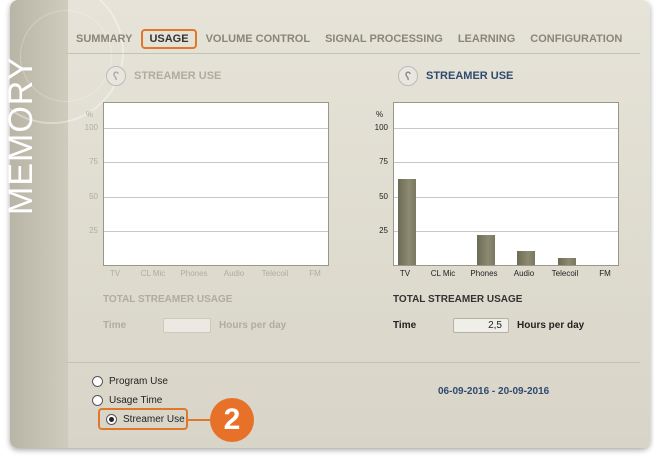 This screenshot has height=458, width=654. Describe the element at coordinates (116, 76) in the screenshot. I see `left-ear-icon` at that location.